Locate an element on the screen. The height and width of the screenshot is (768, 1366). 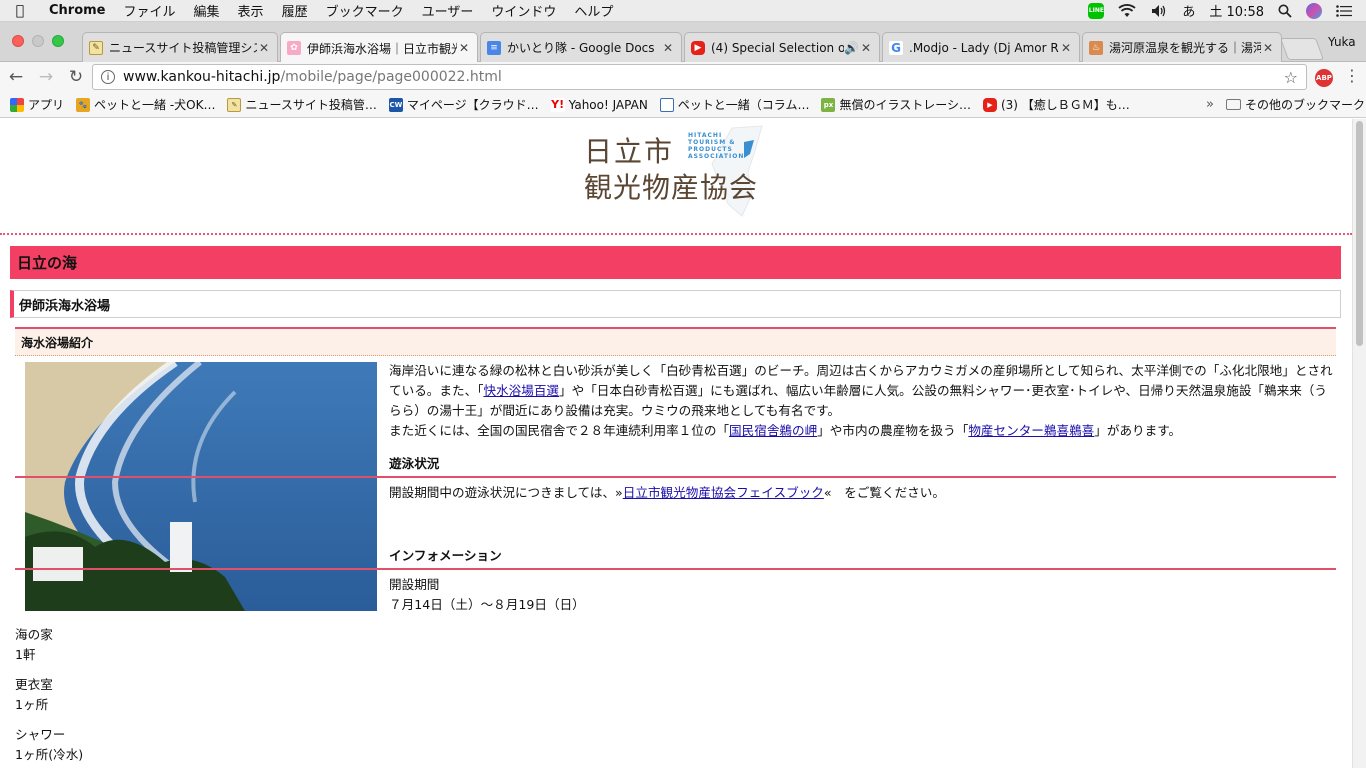
line-app-icon: LINE is located at coordinates (1096, 10).